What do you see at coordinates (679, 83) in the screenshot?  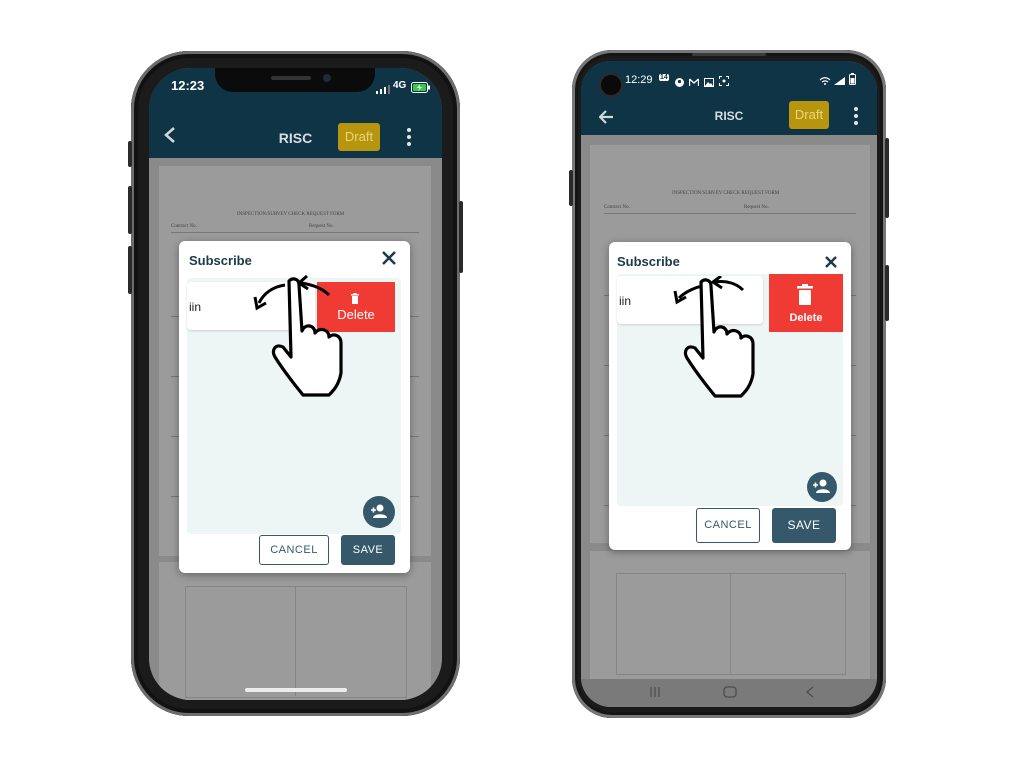 I see `account-icon` at bounding box center [679, 83].